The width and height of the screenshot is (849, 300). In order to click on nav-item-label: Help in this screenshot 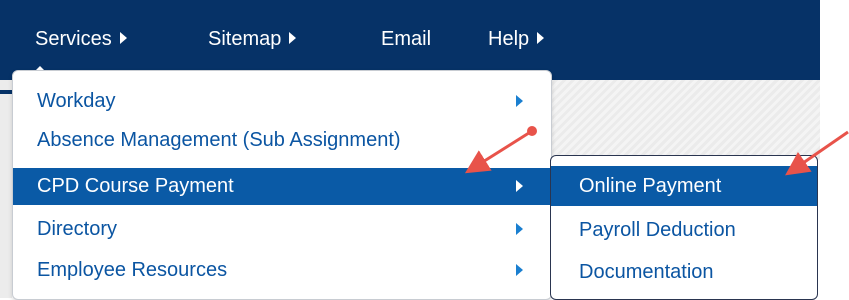, I will do `click(509, 39)`.